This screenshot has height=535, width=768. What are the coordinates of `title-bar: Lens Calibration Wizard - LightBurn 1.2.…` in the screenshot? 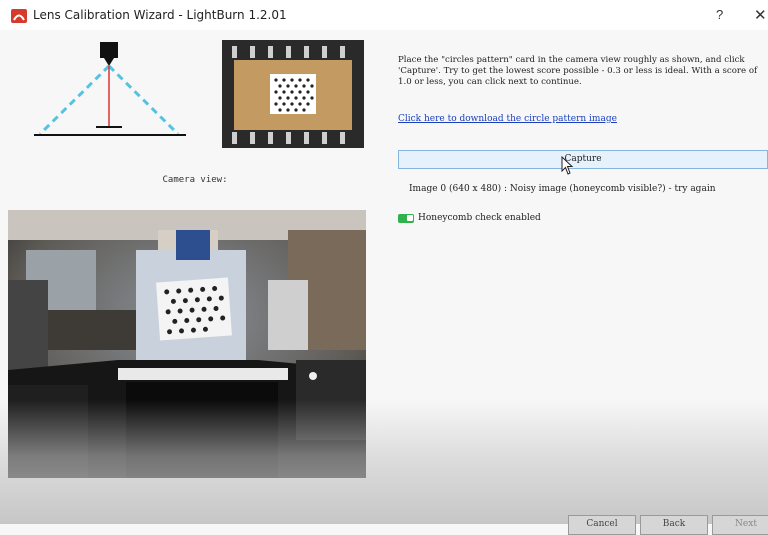 It's located at (384, 15).